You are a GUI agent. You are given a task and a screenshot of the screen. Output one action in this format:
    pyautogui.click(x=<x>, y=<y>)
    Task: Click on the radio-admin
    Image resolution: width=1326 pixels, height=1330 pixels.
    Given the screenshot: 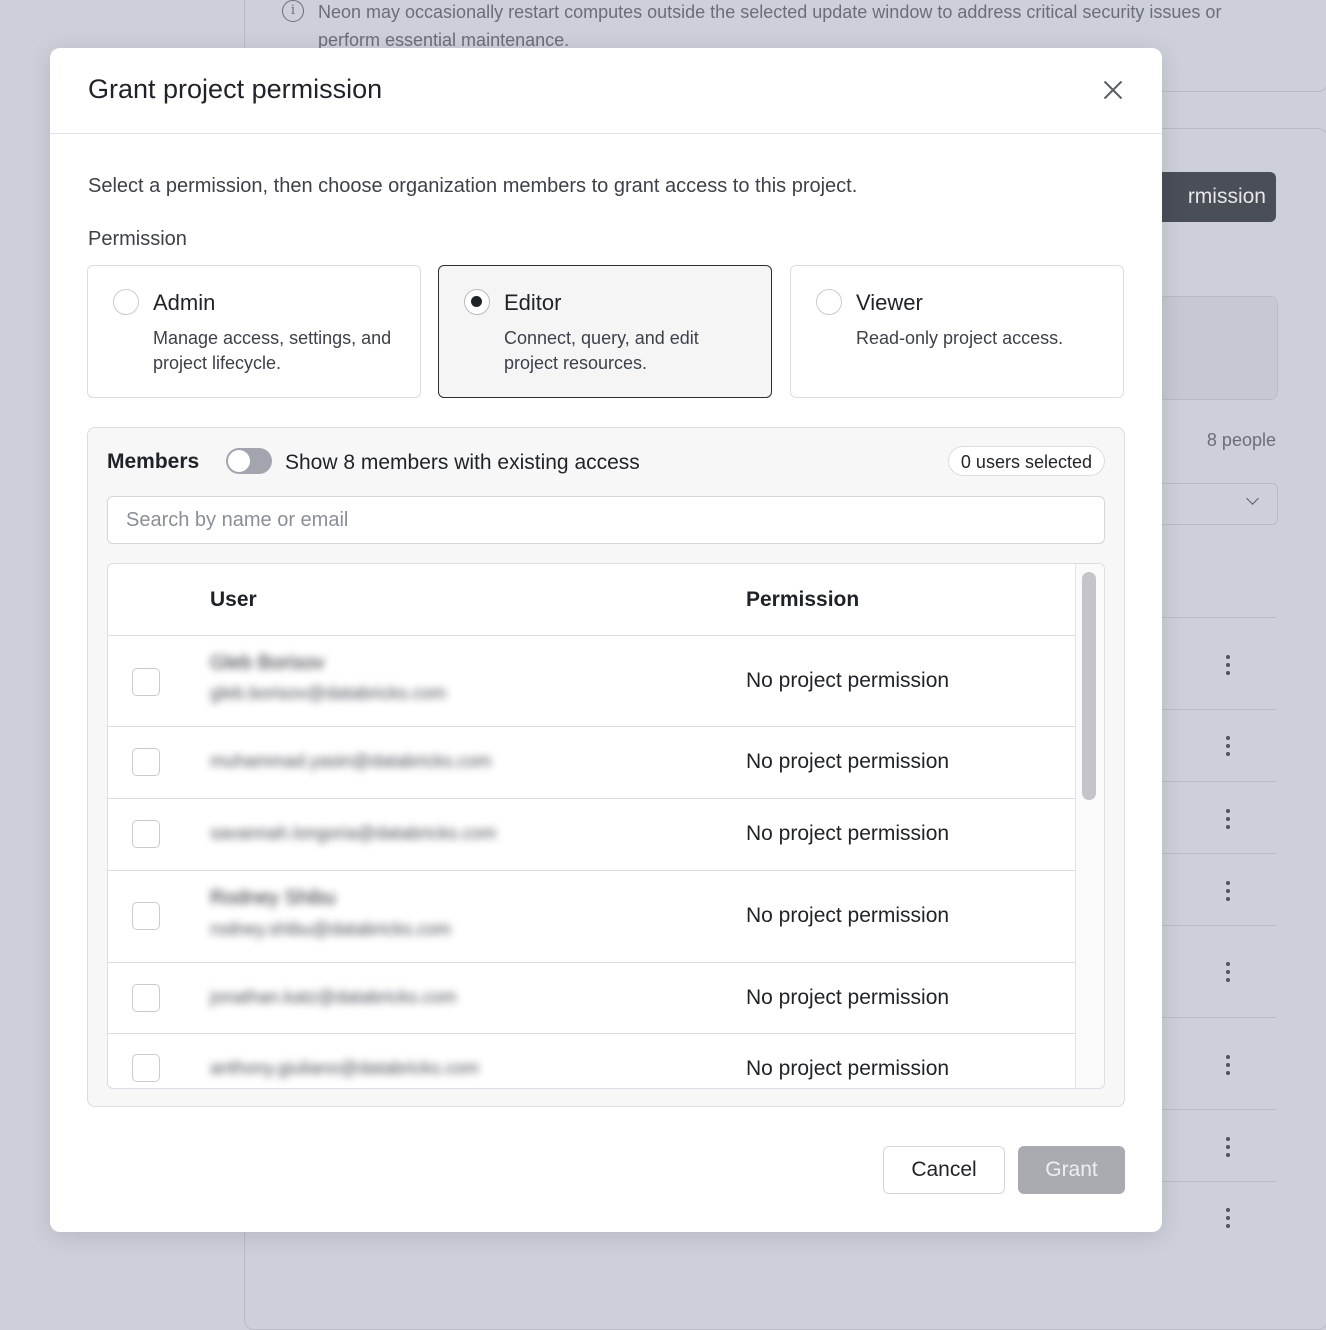 What is the action you would take?
    pyautogui.click(x=126, y=302)
    